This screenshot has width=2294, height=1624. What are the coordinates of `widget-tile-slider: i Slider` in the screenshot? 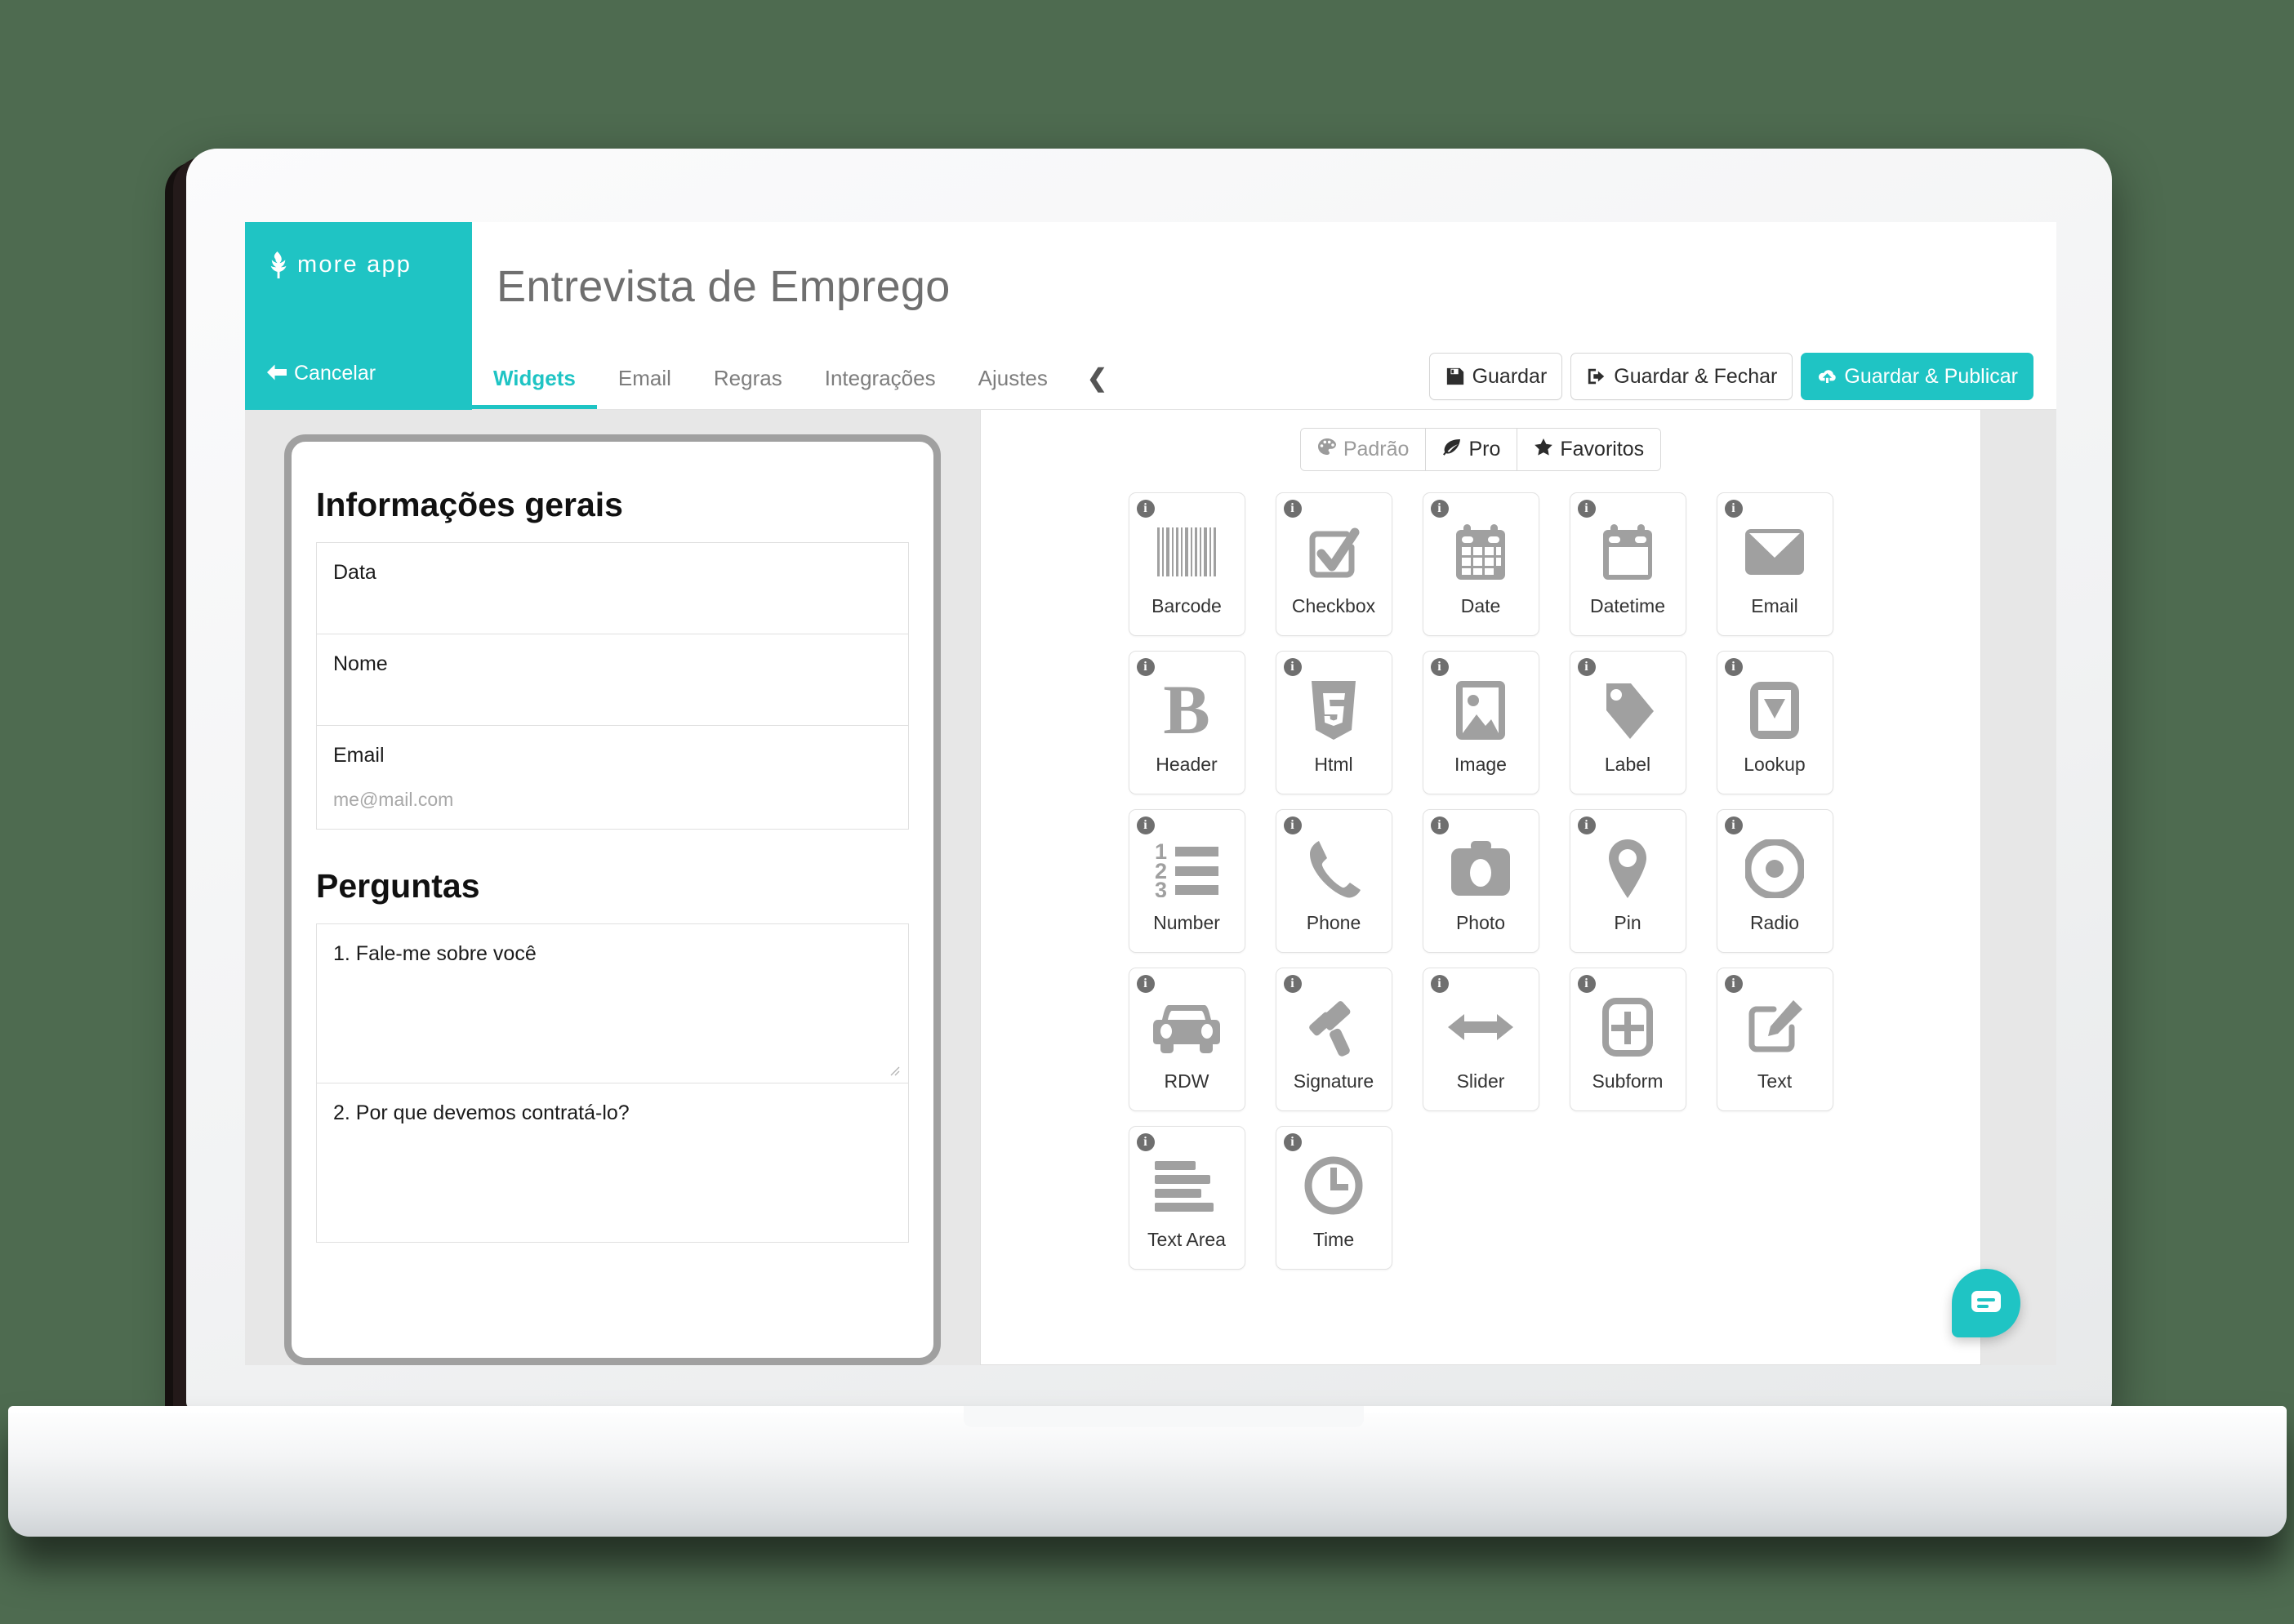 It's located at (1481, 1039).